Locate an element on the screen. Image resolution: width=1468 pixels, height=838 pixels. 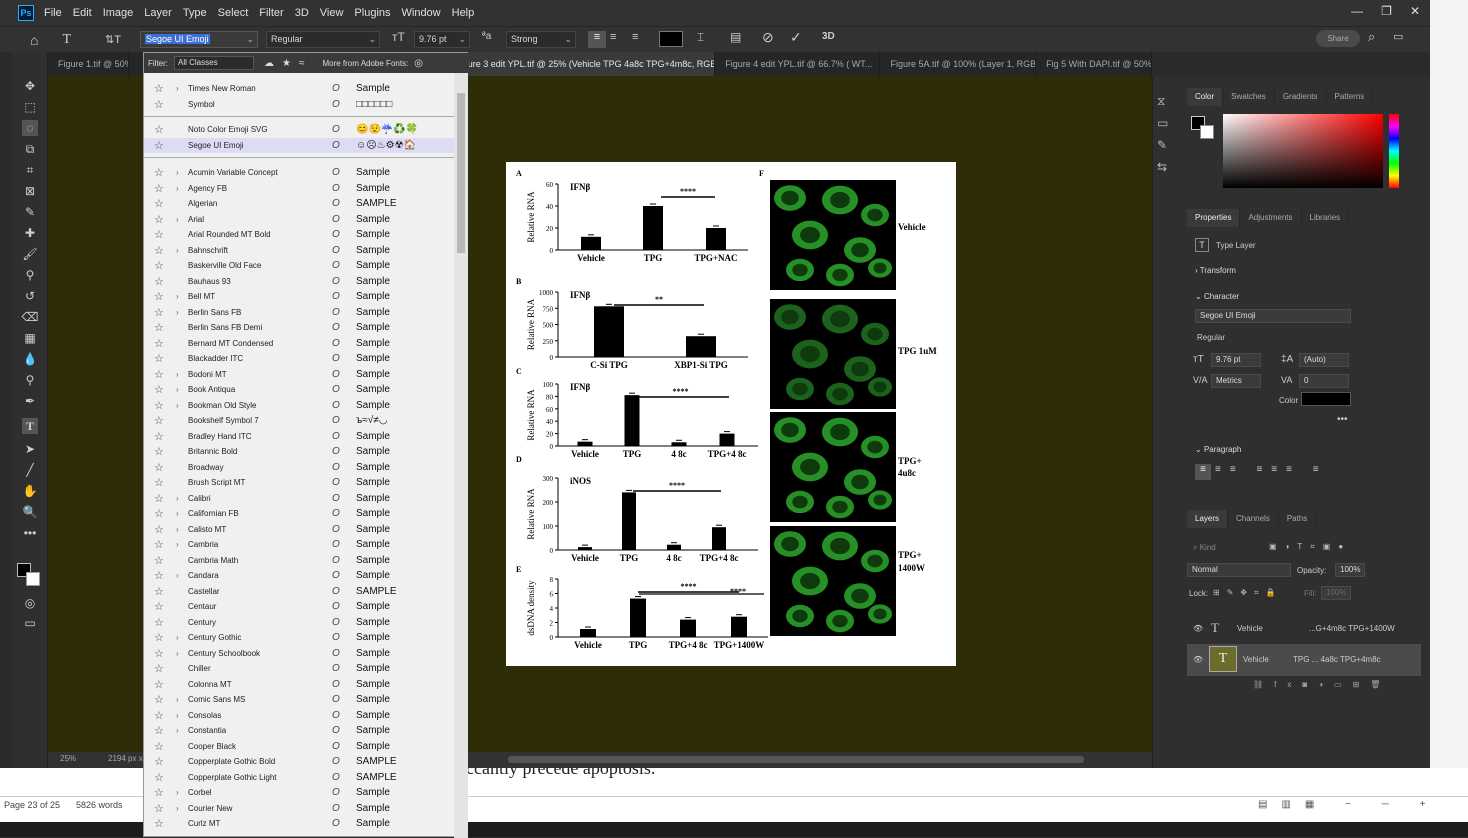
layer-actions-icons: ⛓fx◙◑▭⊞🗑 is located at coordinates (1322, 684).